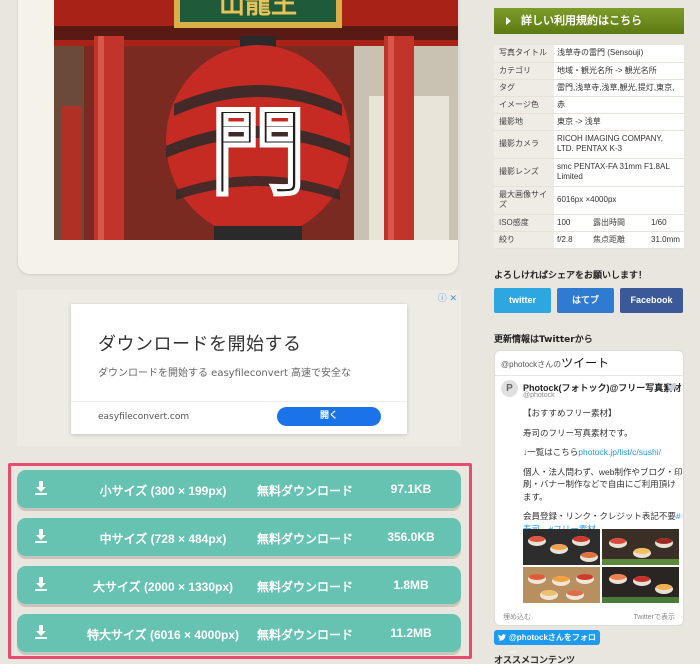 This screenshot has width=700, height=664. Describe the element at coordinates (651, 300) in the screenshot. I see `share-facebook-button: Facebook` at that location.